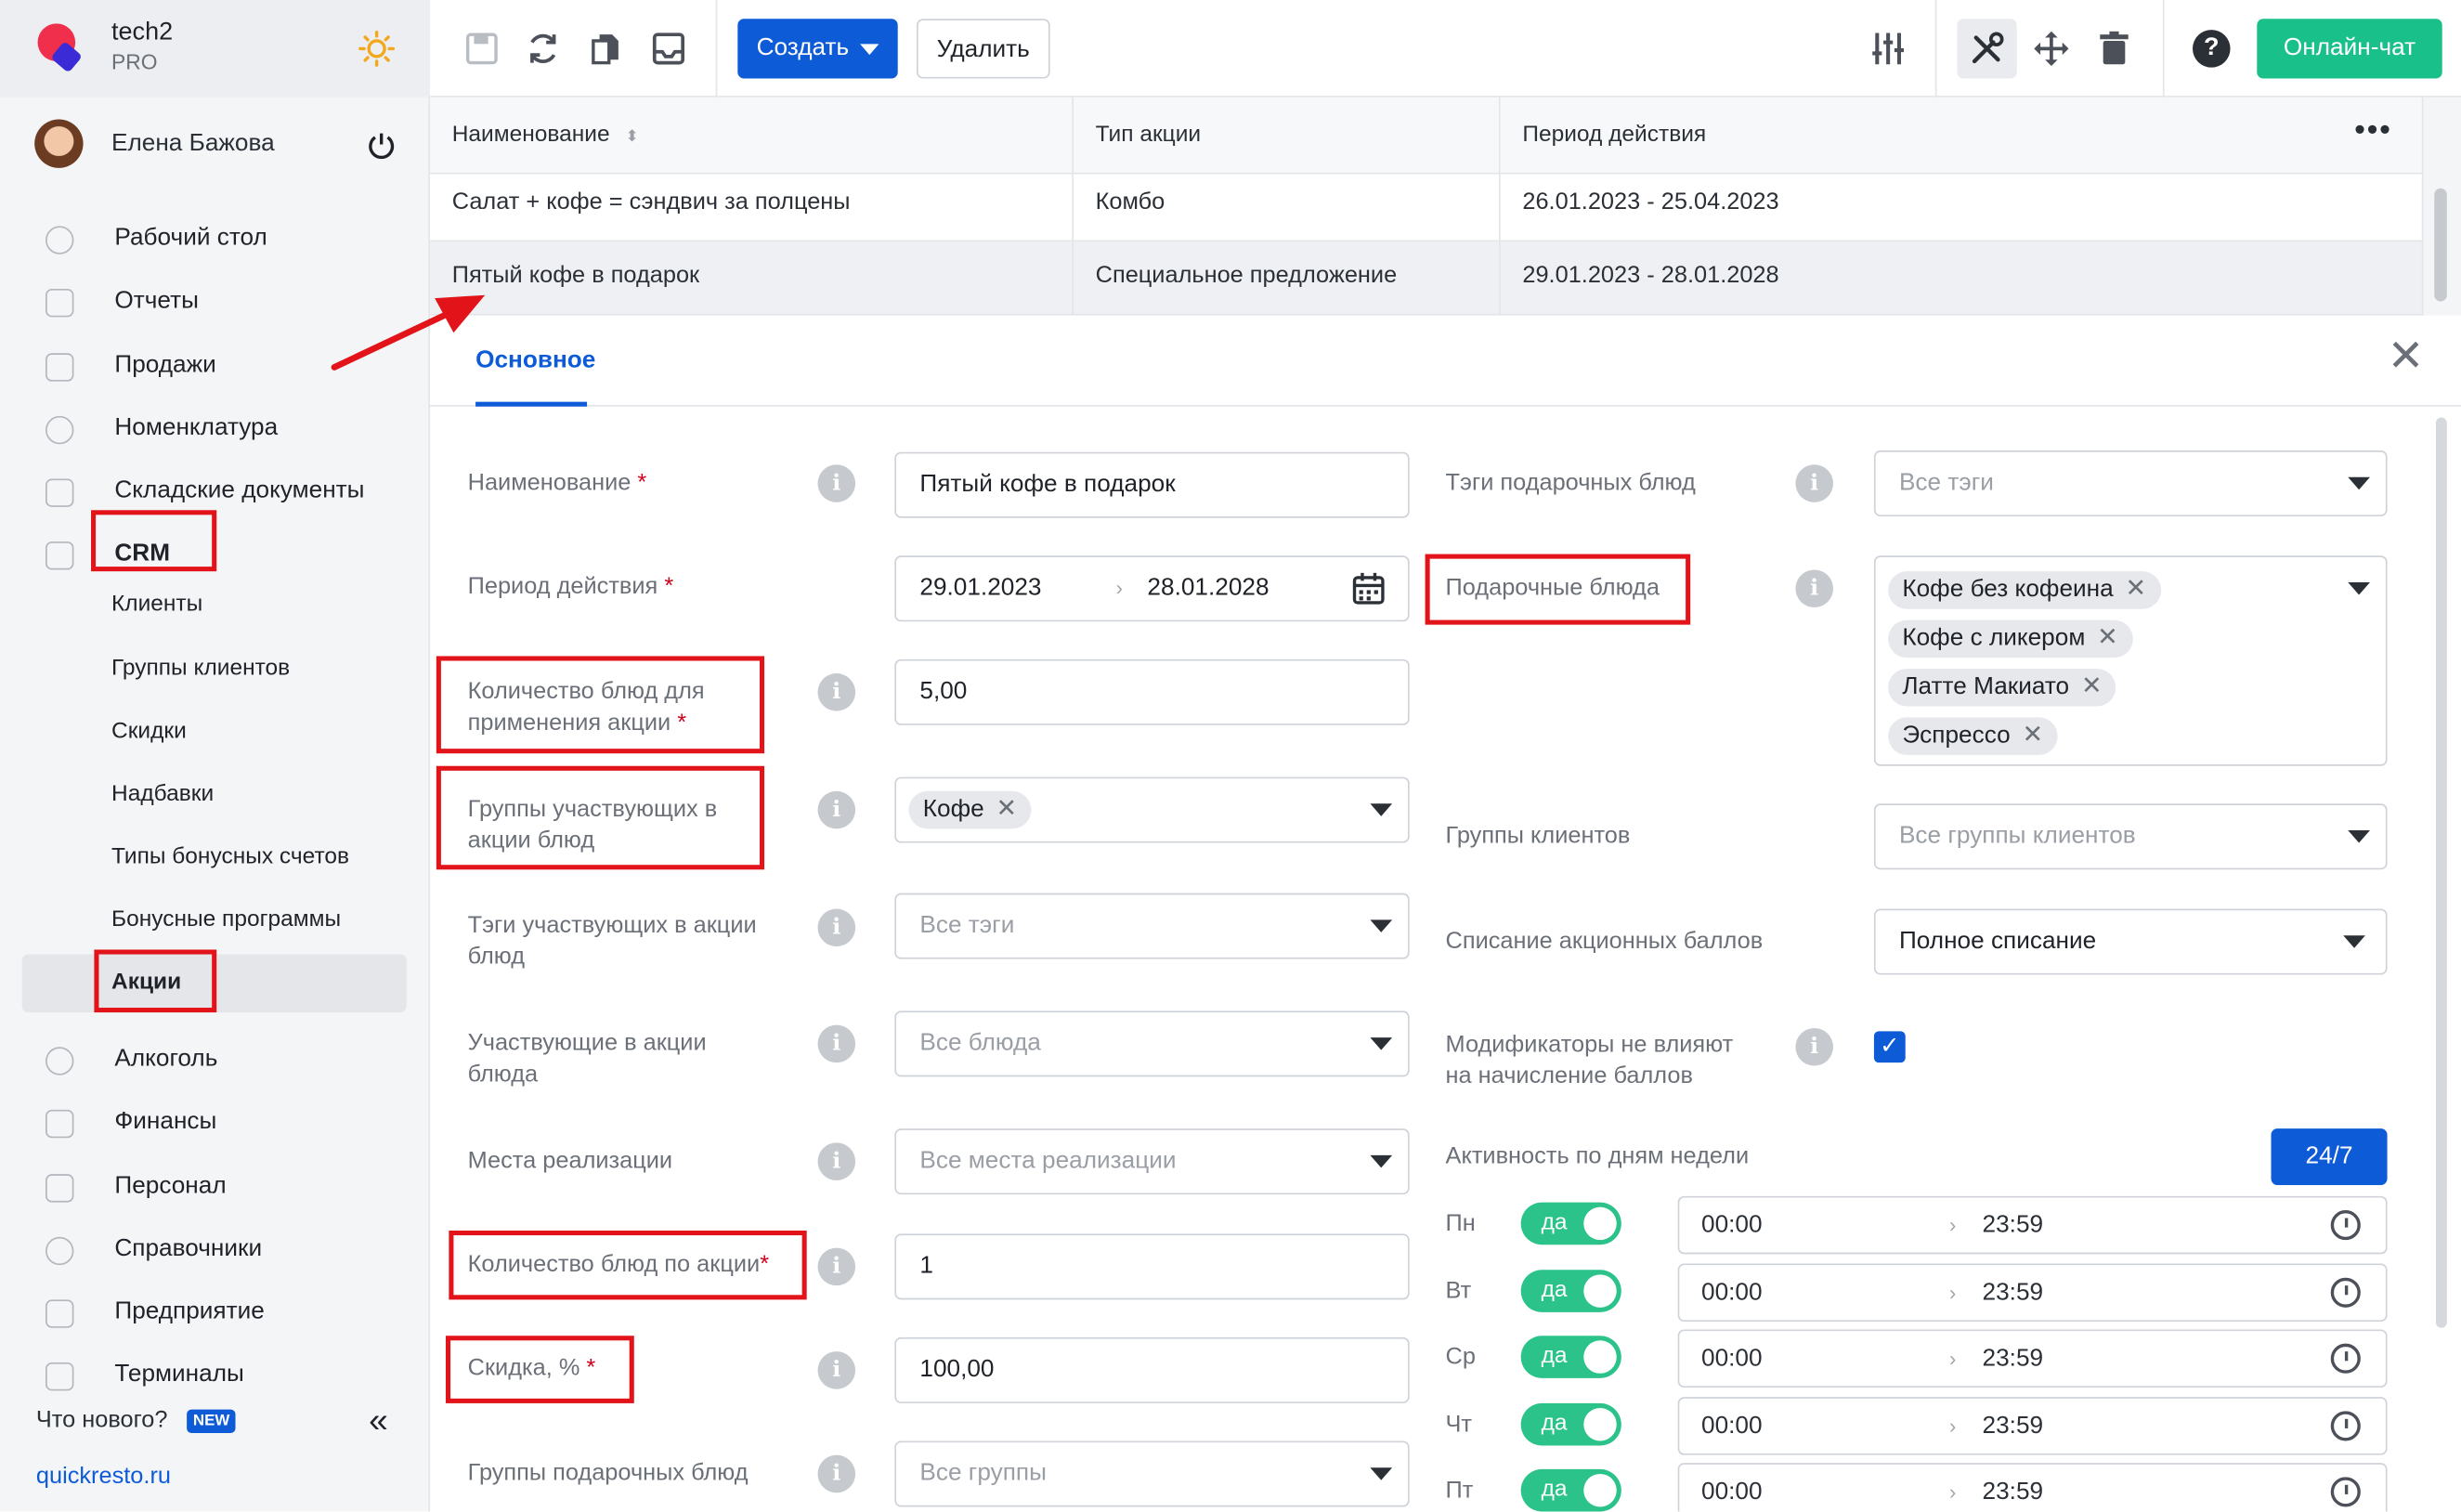 This screenshot has width=2461, height=1512. I want to click on chip: Кофе без кофеина ✕, so click(2025, 590).